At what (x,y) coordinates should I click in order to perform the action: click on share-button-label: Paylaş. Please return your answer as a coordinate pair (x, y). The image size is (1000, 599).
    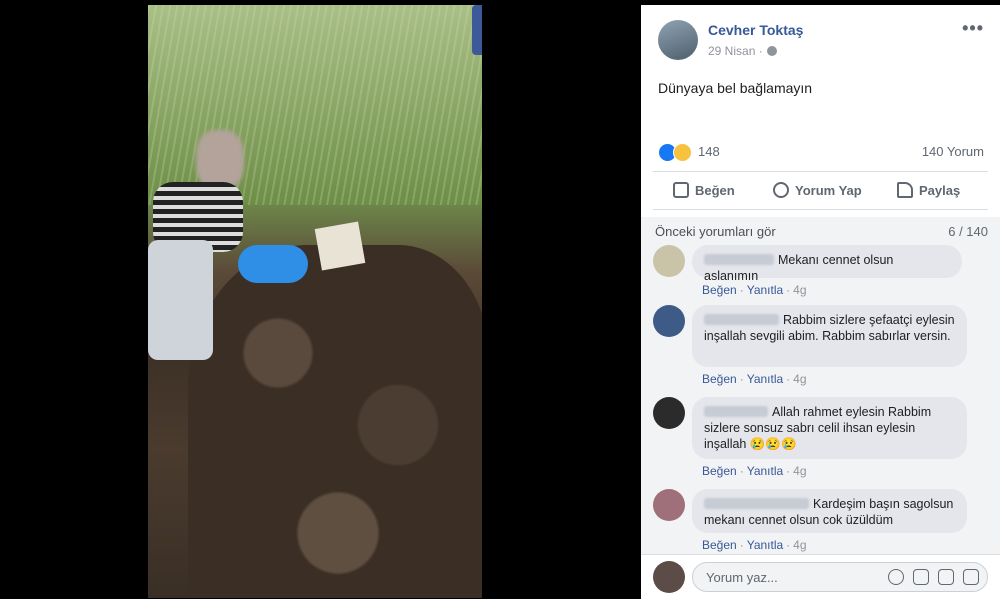
    Looking at the image, I should click on (940, 190).